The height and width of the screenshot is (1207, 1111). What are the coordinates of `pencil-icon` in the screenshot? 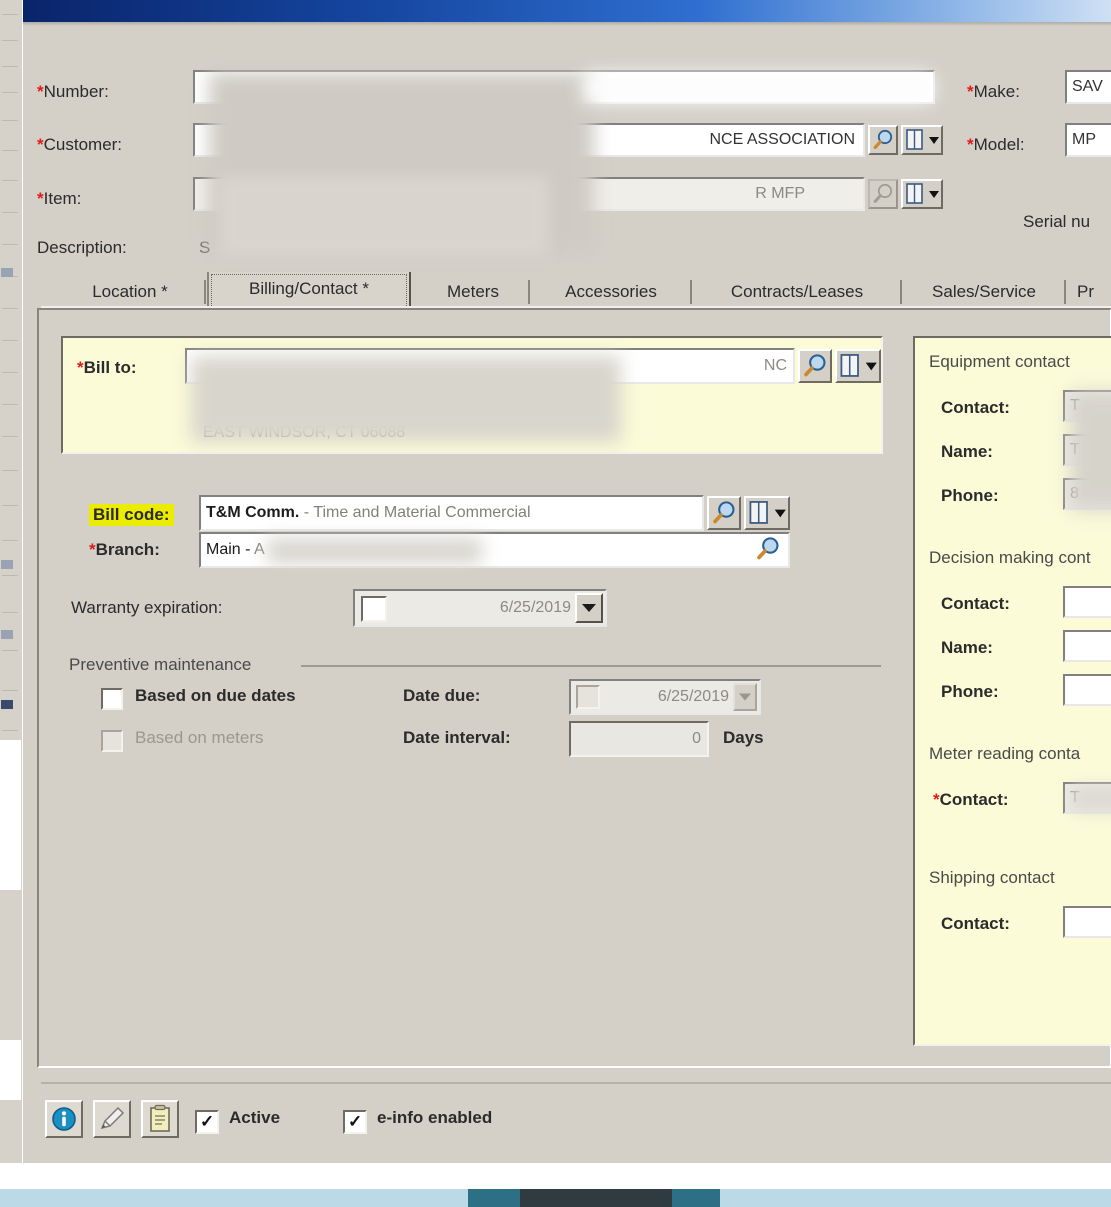 It's located at (112, 1118).